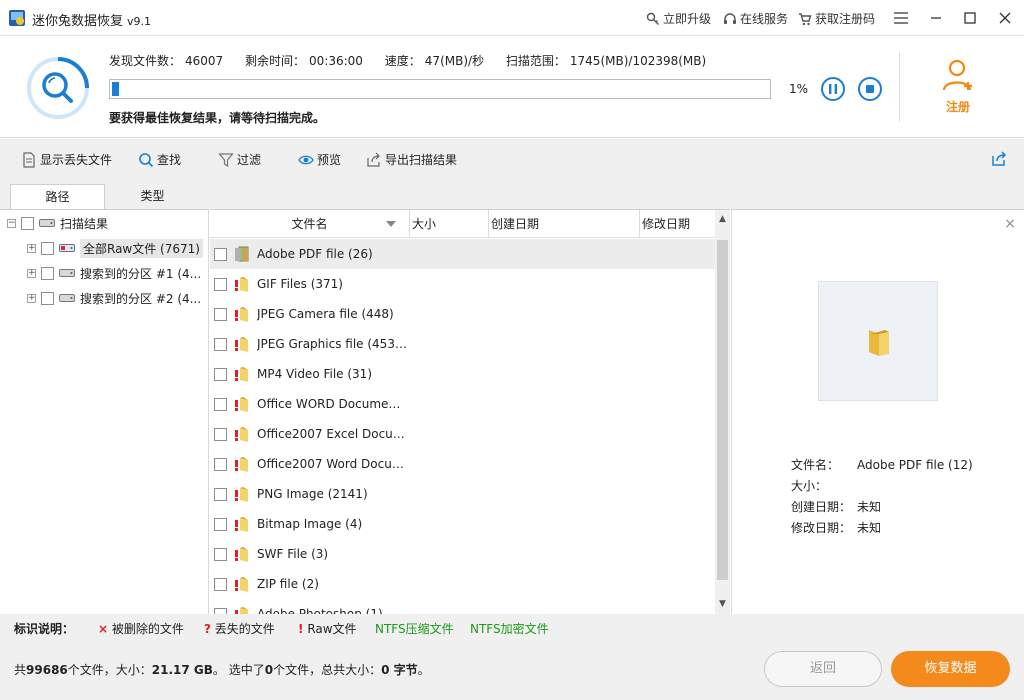  Describe the element at coordinates (462, 344) in the screenshot. I see `file-type-row: JPEG Graphics file (4534)` at that location.